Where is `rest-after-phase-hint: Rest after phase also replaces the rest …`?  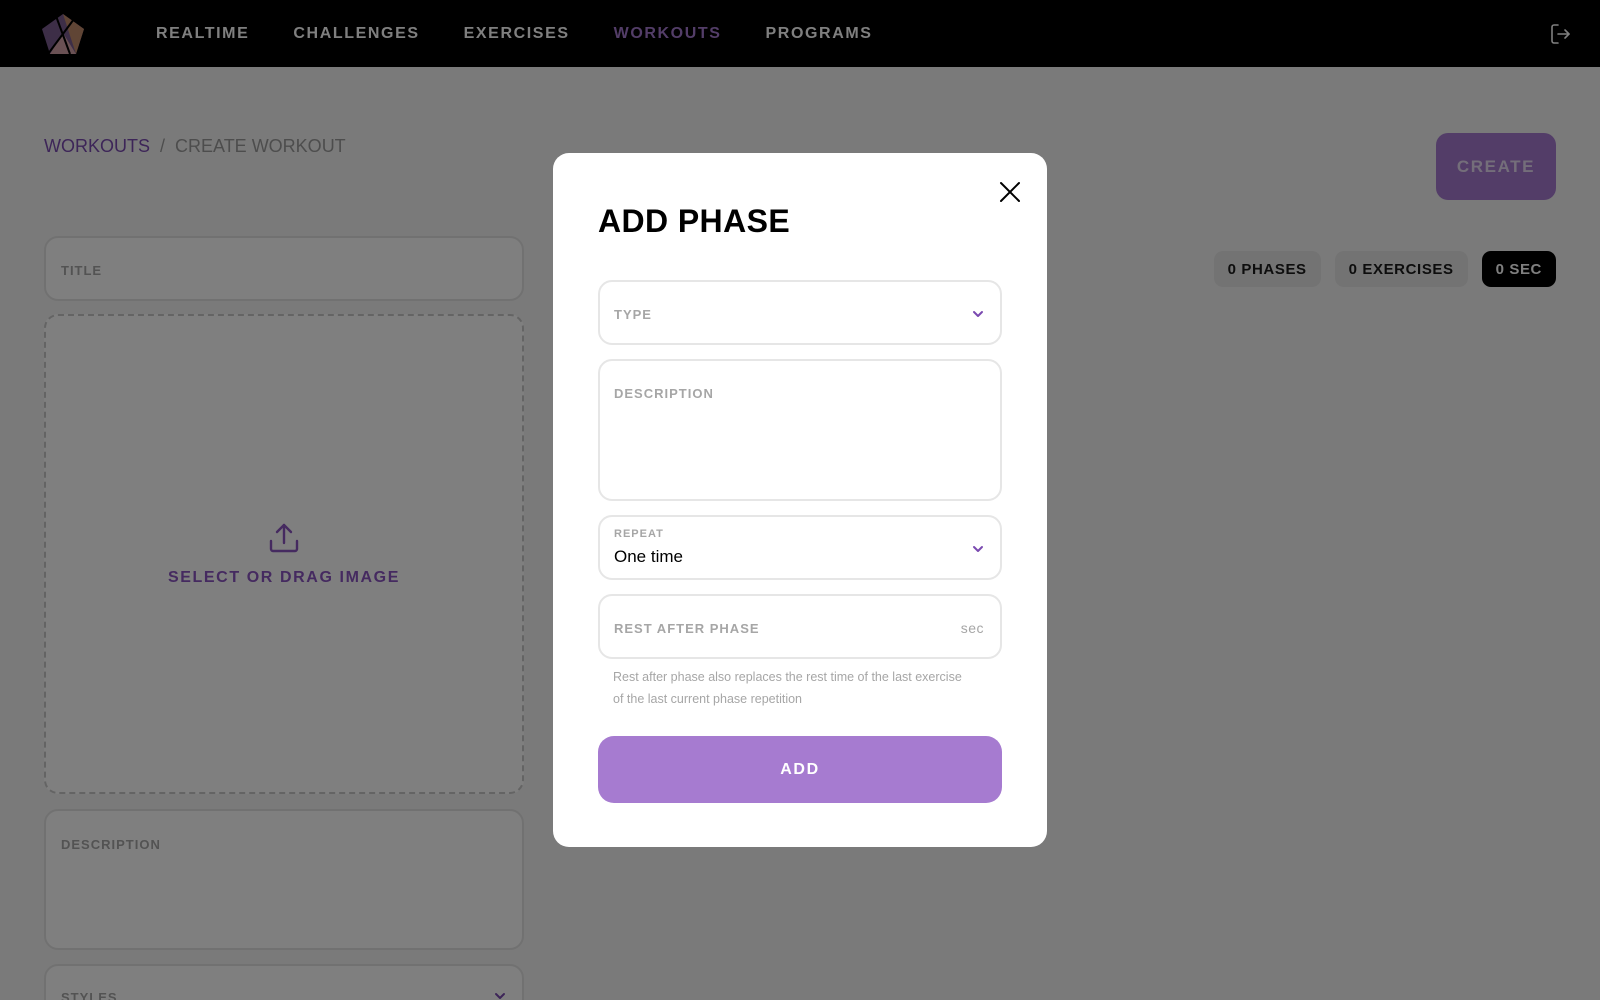
rest-after-phase-hint: Rest after phase also replaces the rest … is located at coordinates (787, 688).